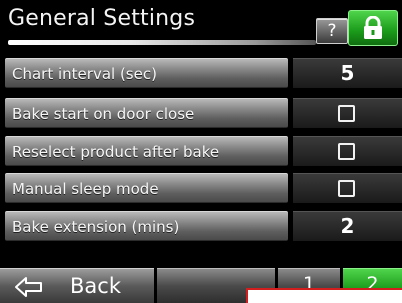 This screenshot has height=303, width=402. What do you see at coordinates (162, 42) in the screenshot?
I see `title-underline` at bounding box center [162, 42].